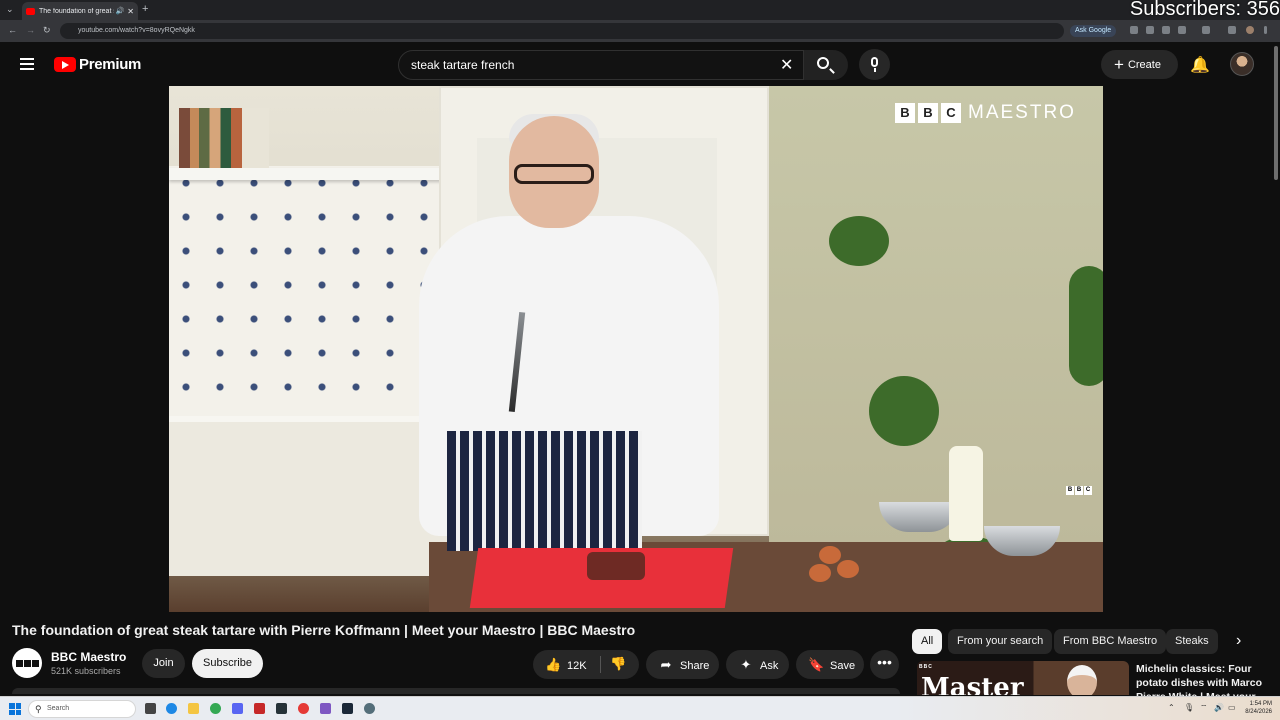 This screenshot has height=720, width=1280. Describe the element at coordinates (30, 30) in the screenshot. I see `forward-arrow-icon: →` at that location.